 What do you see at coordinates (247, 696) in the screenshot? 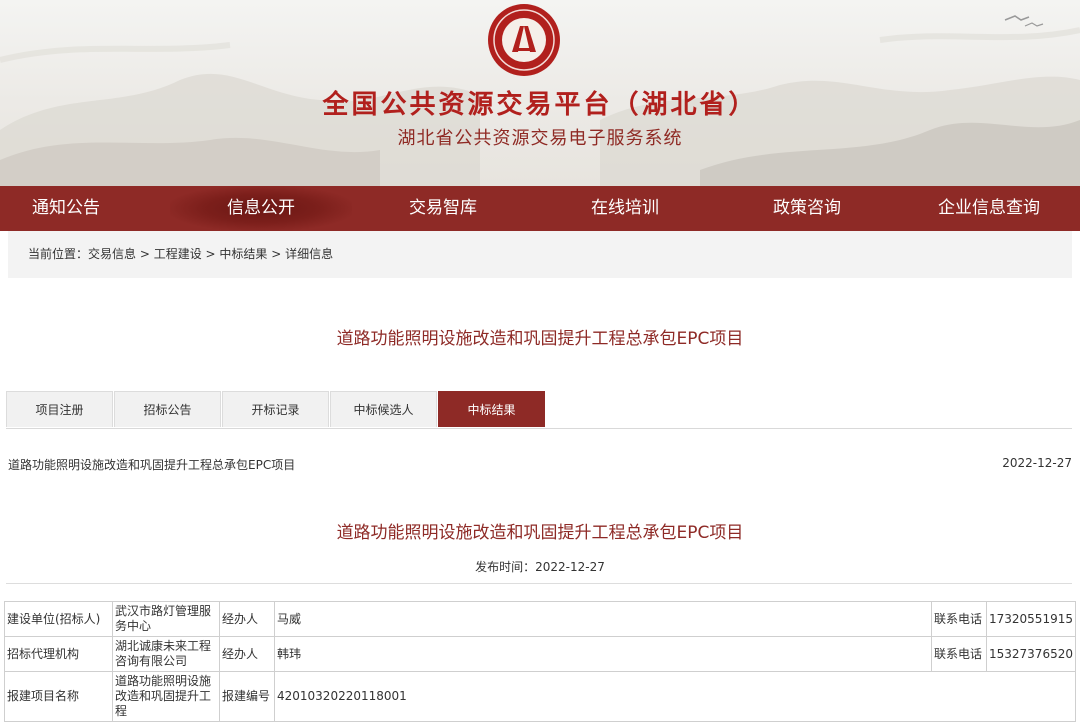
I see `cell-label-registration-no: 报建编号` at bounding box center [247, 696].